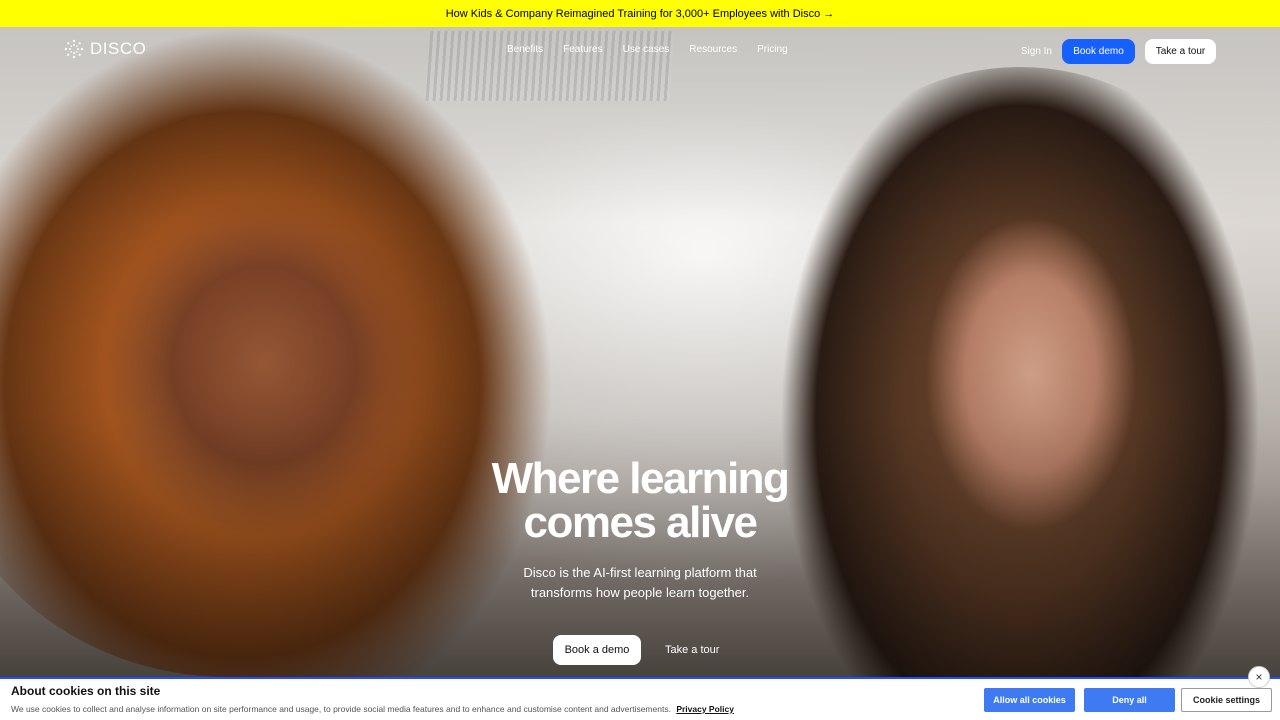 This screenshot has width=1280, height=720. I want to click on cookie-banner-title: About cookies on this site, so click(86, 691).